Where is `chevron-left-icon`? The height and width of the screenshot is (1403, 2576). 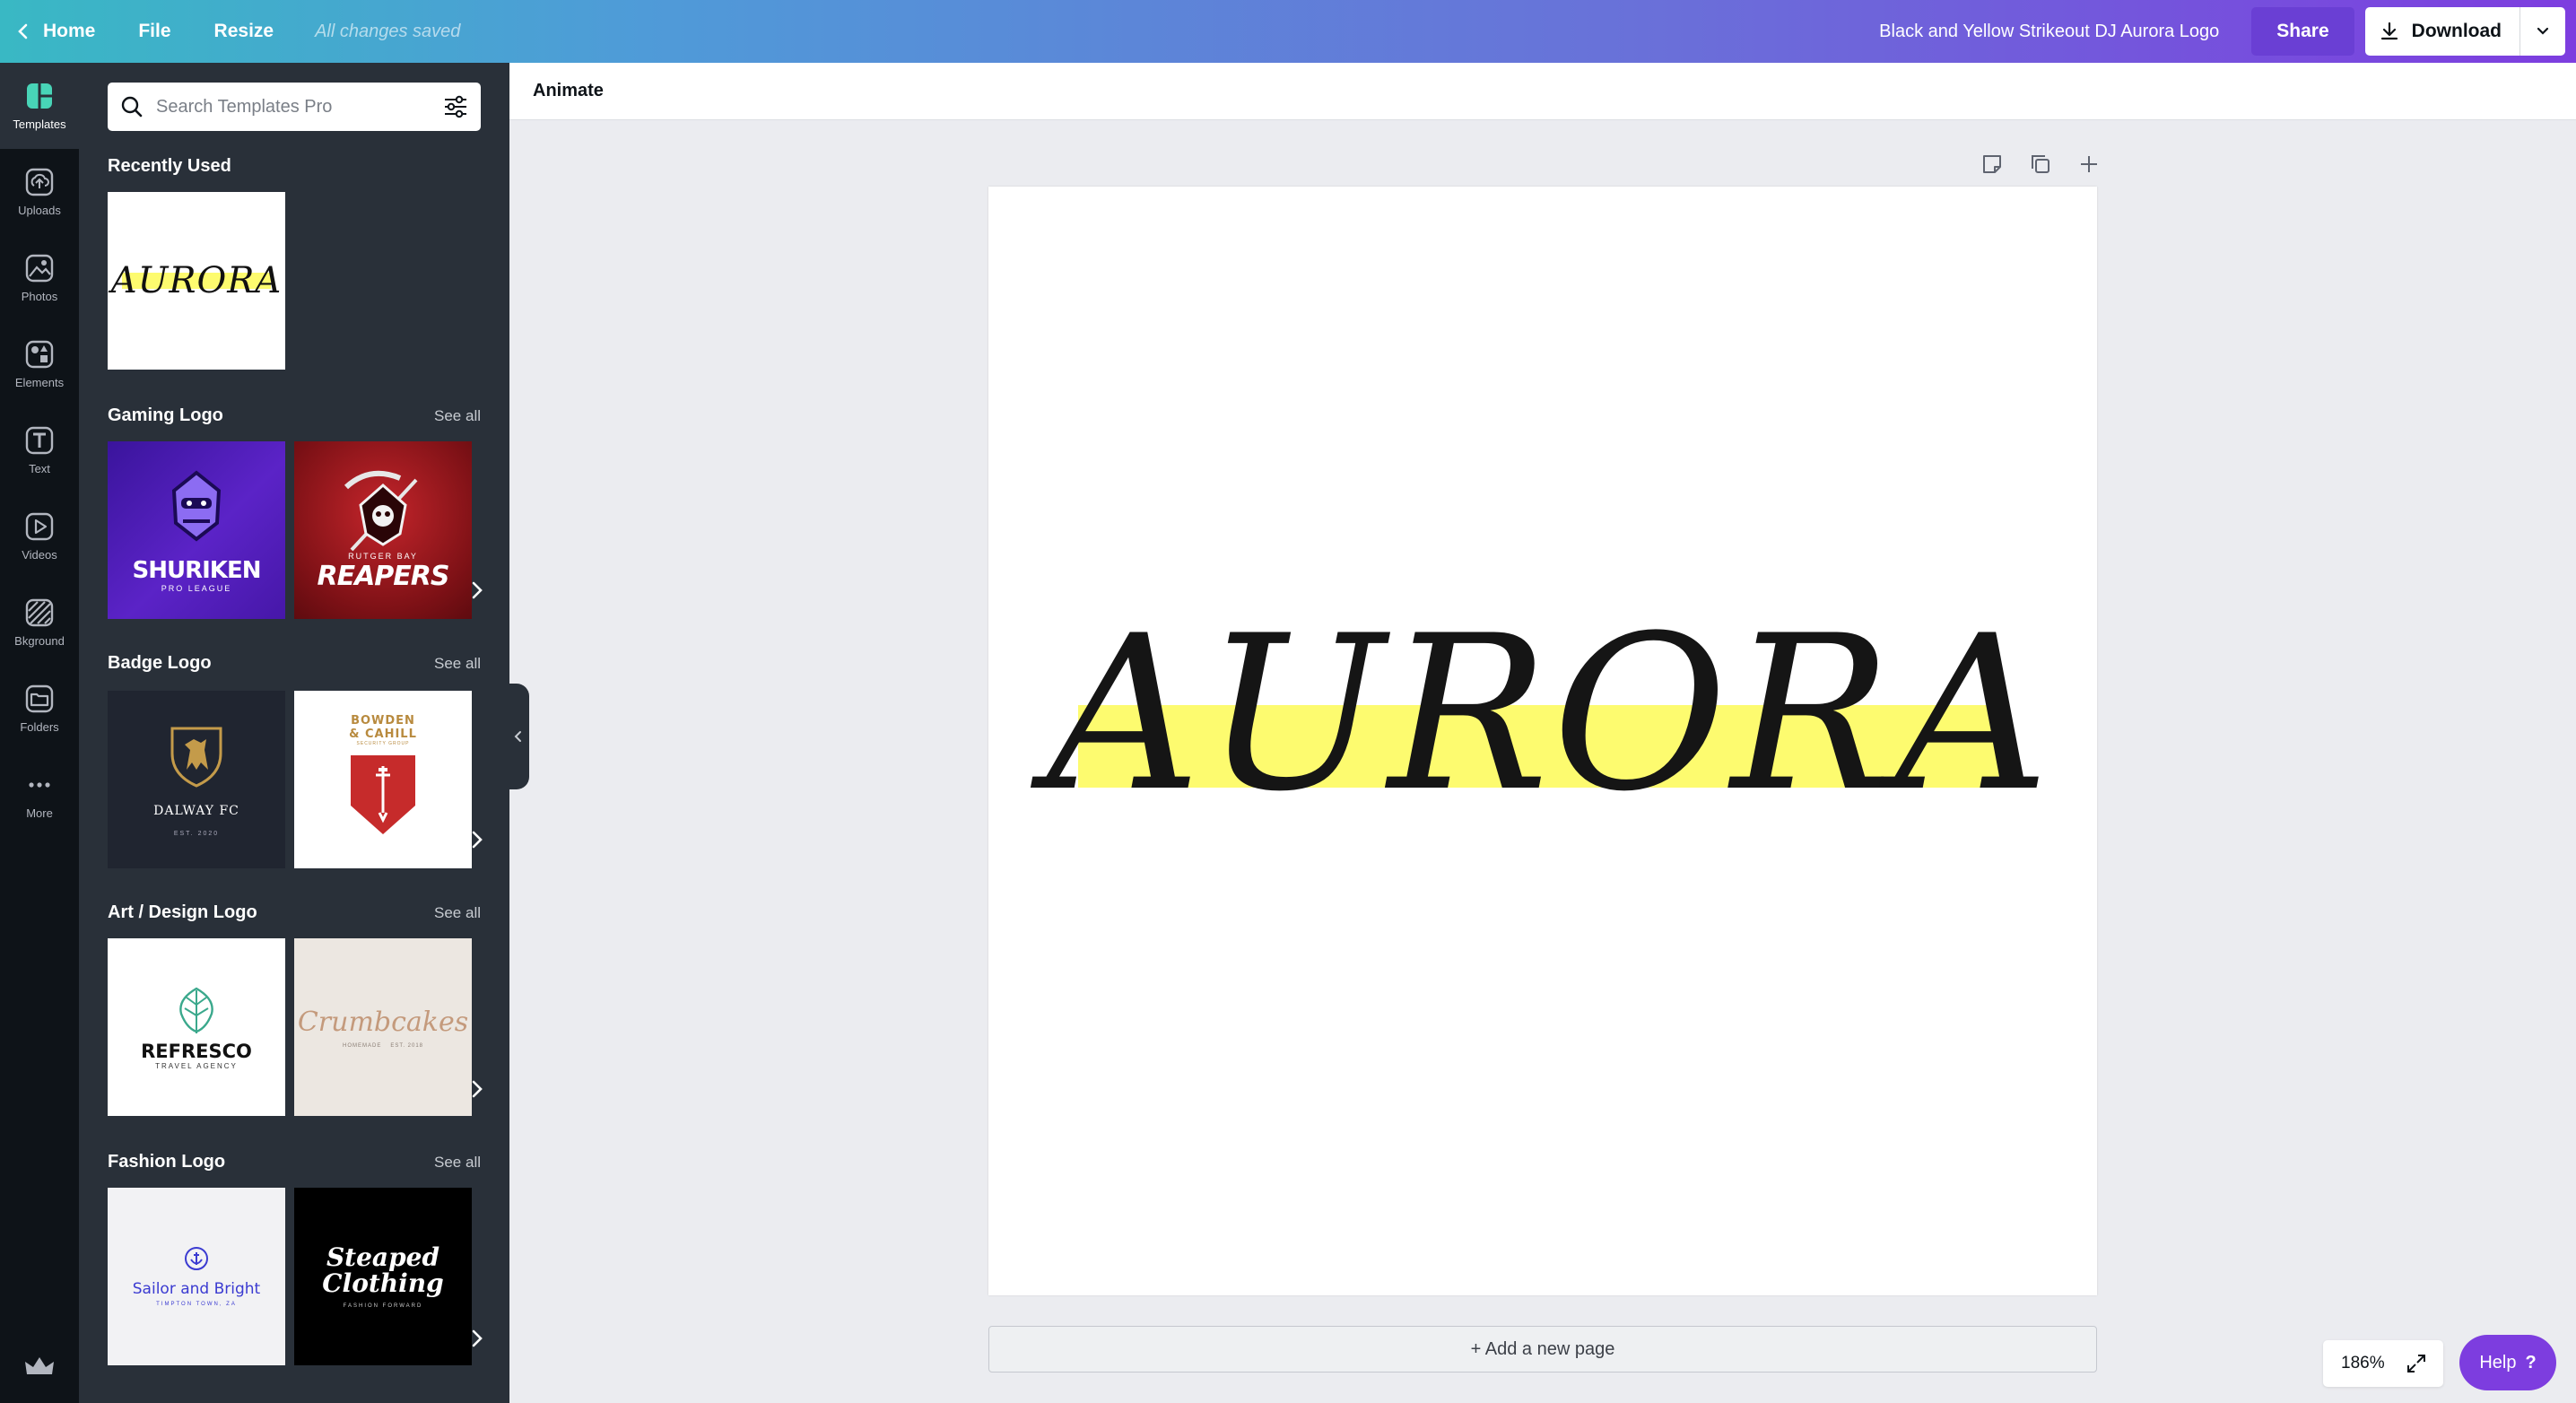 chevron-left-icon is located at coordinates (517, 736).